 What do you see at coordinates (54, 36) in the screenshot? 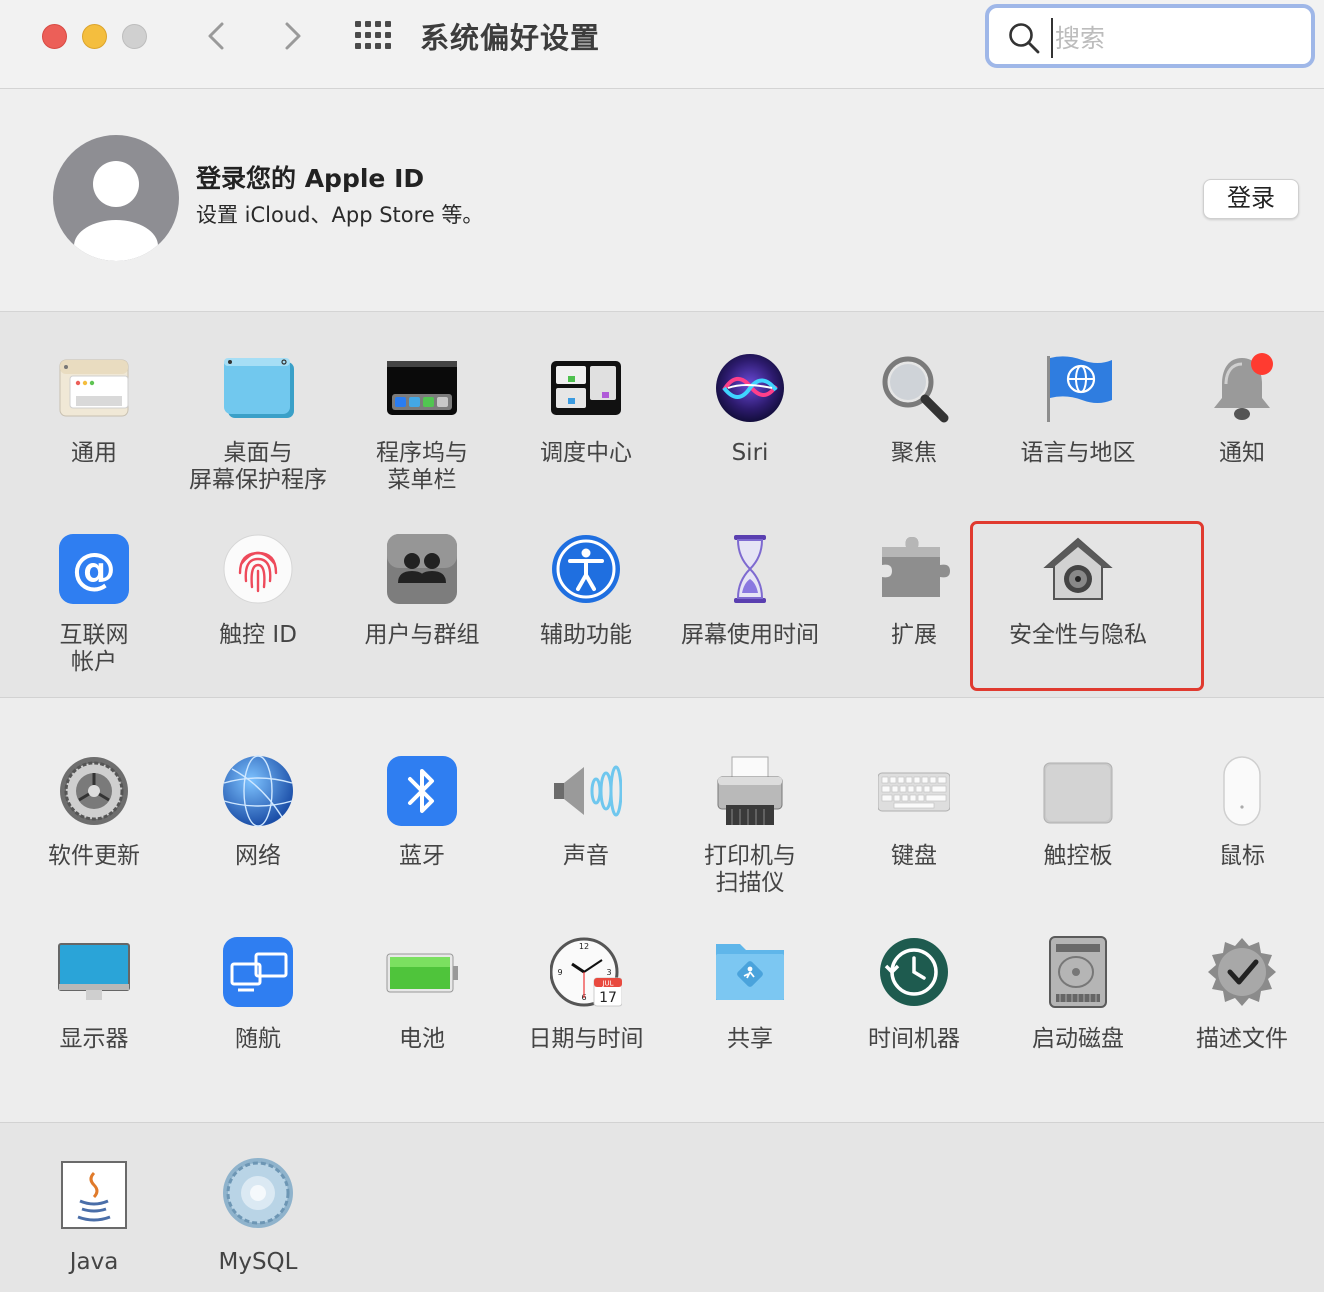
I see `close-window-button` at bounding box center [54, 36].